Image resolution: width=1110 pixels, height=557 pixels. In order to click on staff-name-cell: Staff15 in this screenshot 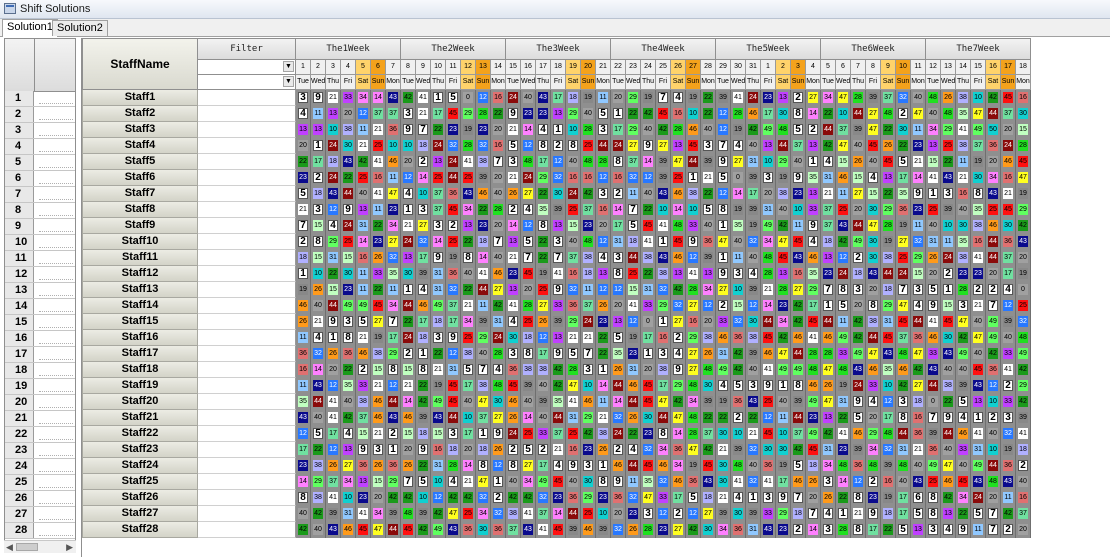, I will do `click(140, 322)`.